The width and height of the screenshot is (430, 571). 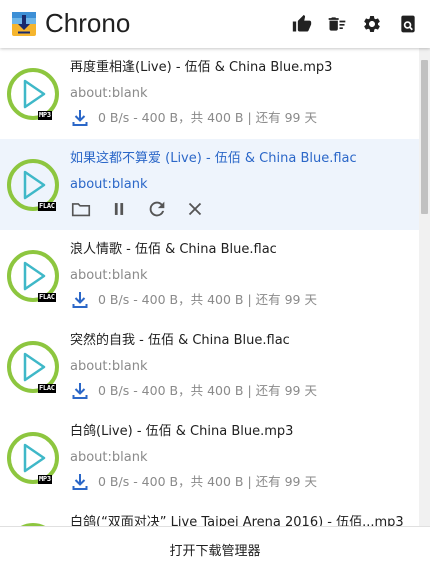 What do you see at coordinates (215, 24) in the screenshot?
I see `app-header: Chrono` at bounding box center [215, 24].